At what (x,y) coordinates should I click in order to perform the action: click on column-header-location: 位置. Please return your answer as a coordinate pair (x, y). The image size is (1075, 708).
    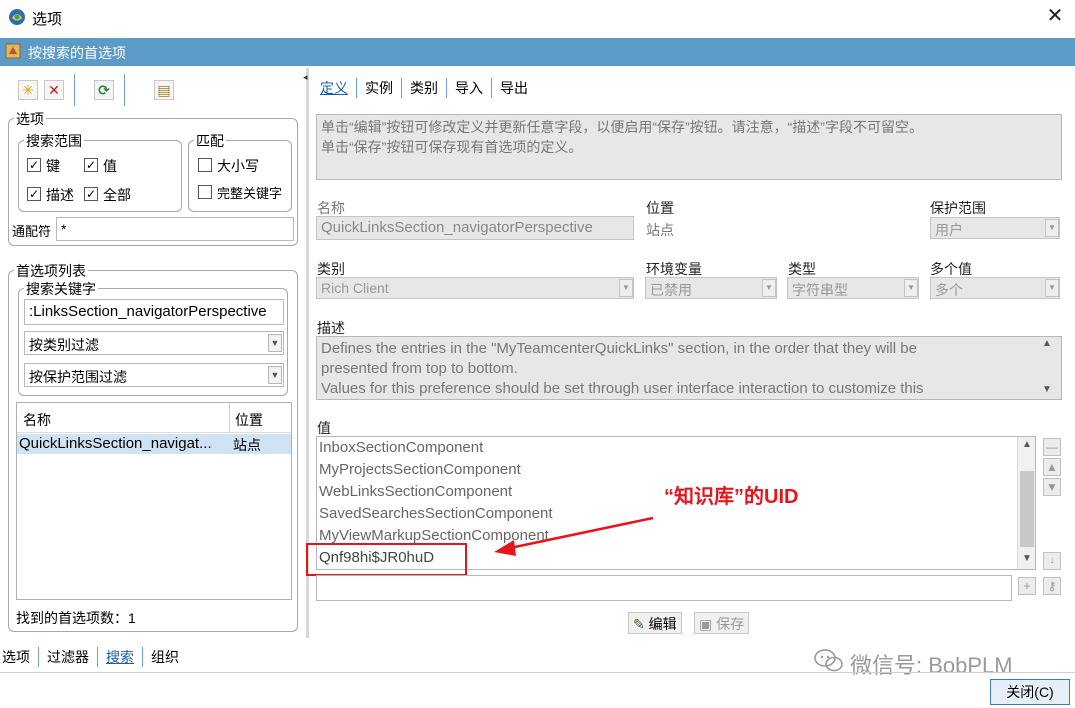
    Looking at the image, I should click on (249, 420).